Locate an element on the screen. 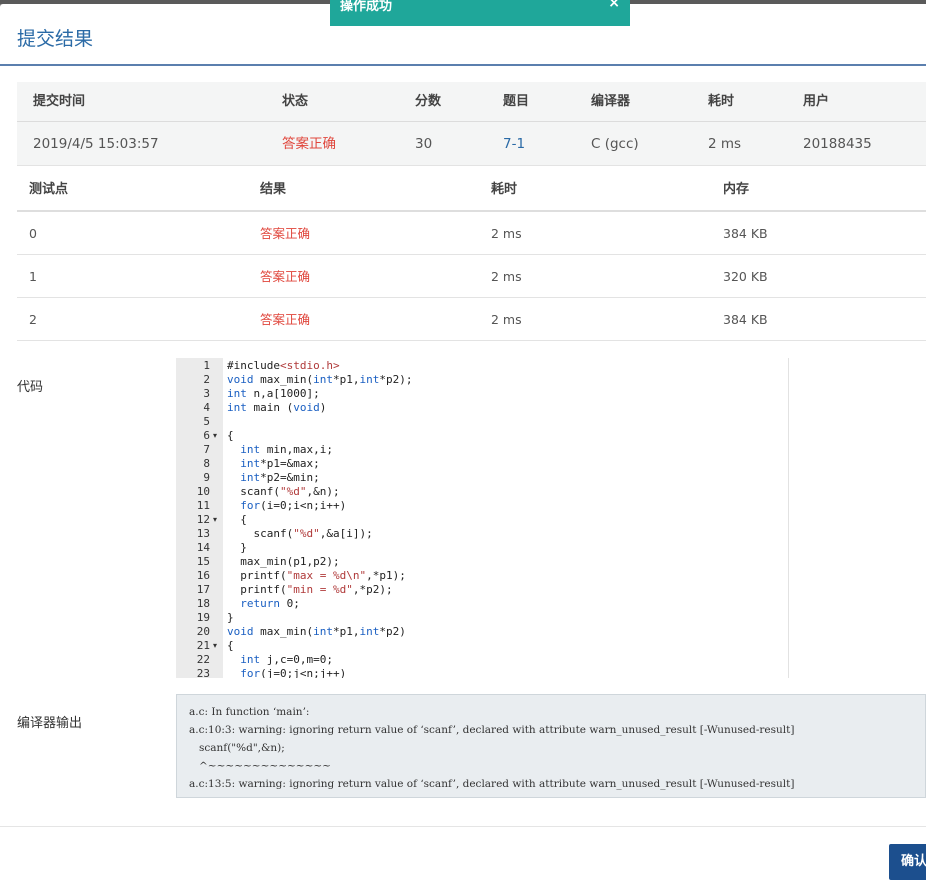 The image size is (926, 888). code-line: return 0; is located at coordinates (270, 603).